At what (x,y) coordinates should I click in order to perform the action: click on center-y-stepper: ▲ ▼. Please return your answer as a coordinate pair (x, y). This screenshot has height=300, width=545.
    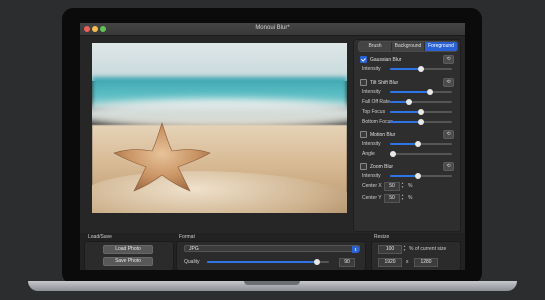
    Looking at the image, I should click on (402, 197).